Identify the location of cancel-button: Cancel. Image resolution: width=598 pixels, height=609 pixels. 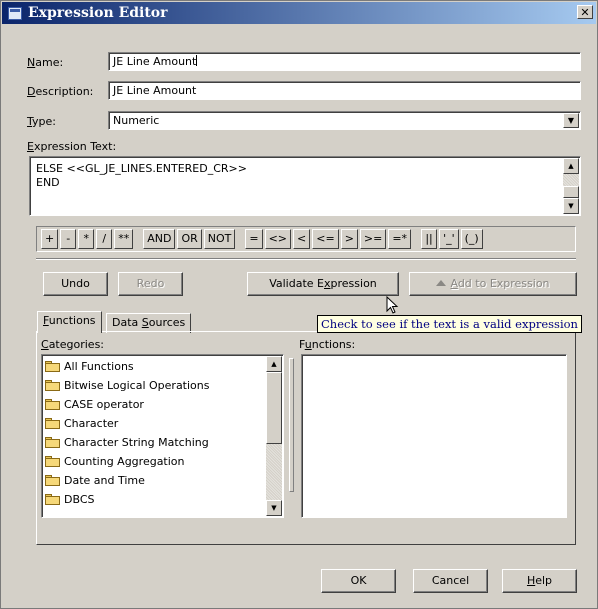
(450, 581).